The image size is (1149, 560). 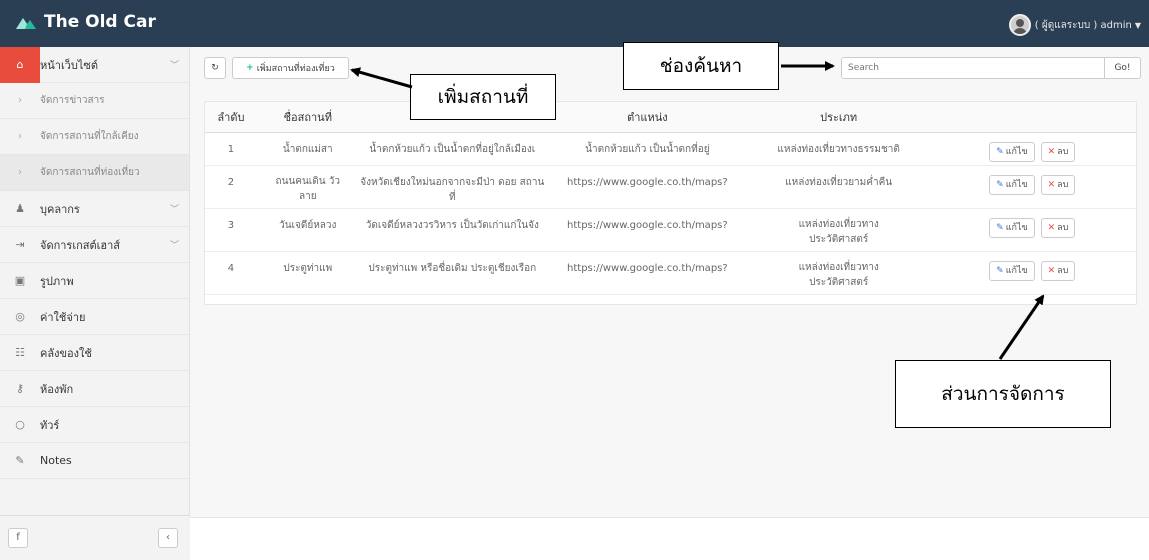 What do you see at coordinates (231, 117) in the screenshot?
I see `header-index: ลำดับ` at bounding box center [231, 117].